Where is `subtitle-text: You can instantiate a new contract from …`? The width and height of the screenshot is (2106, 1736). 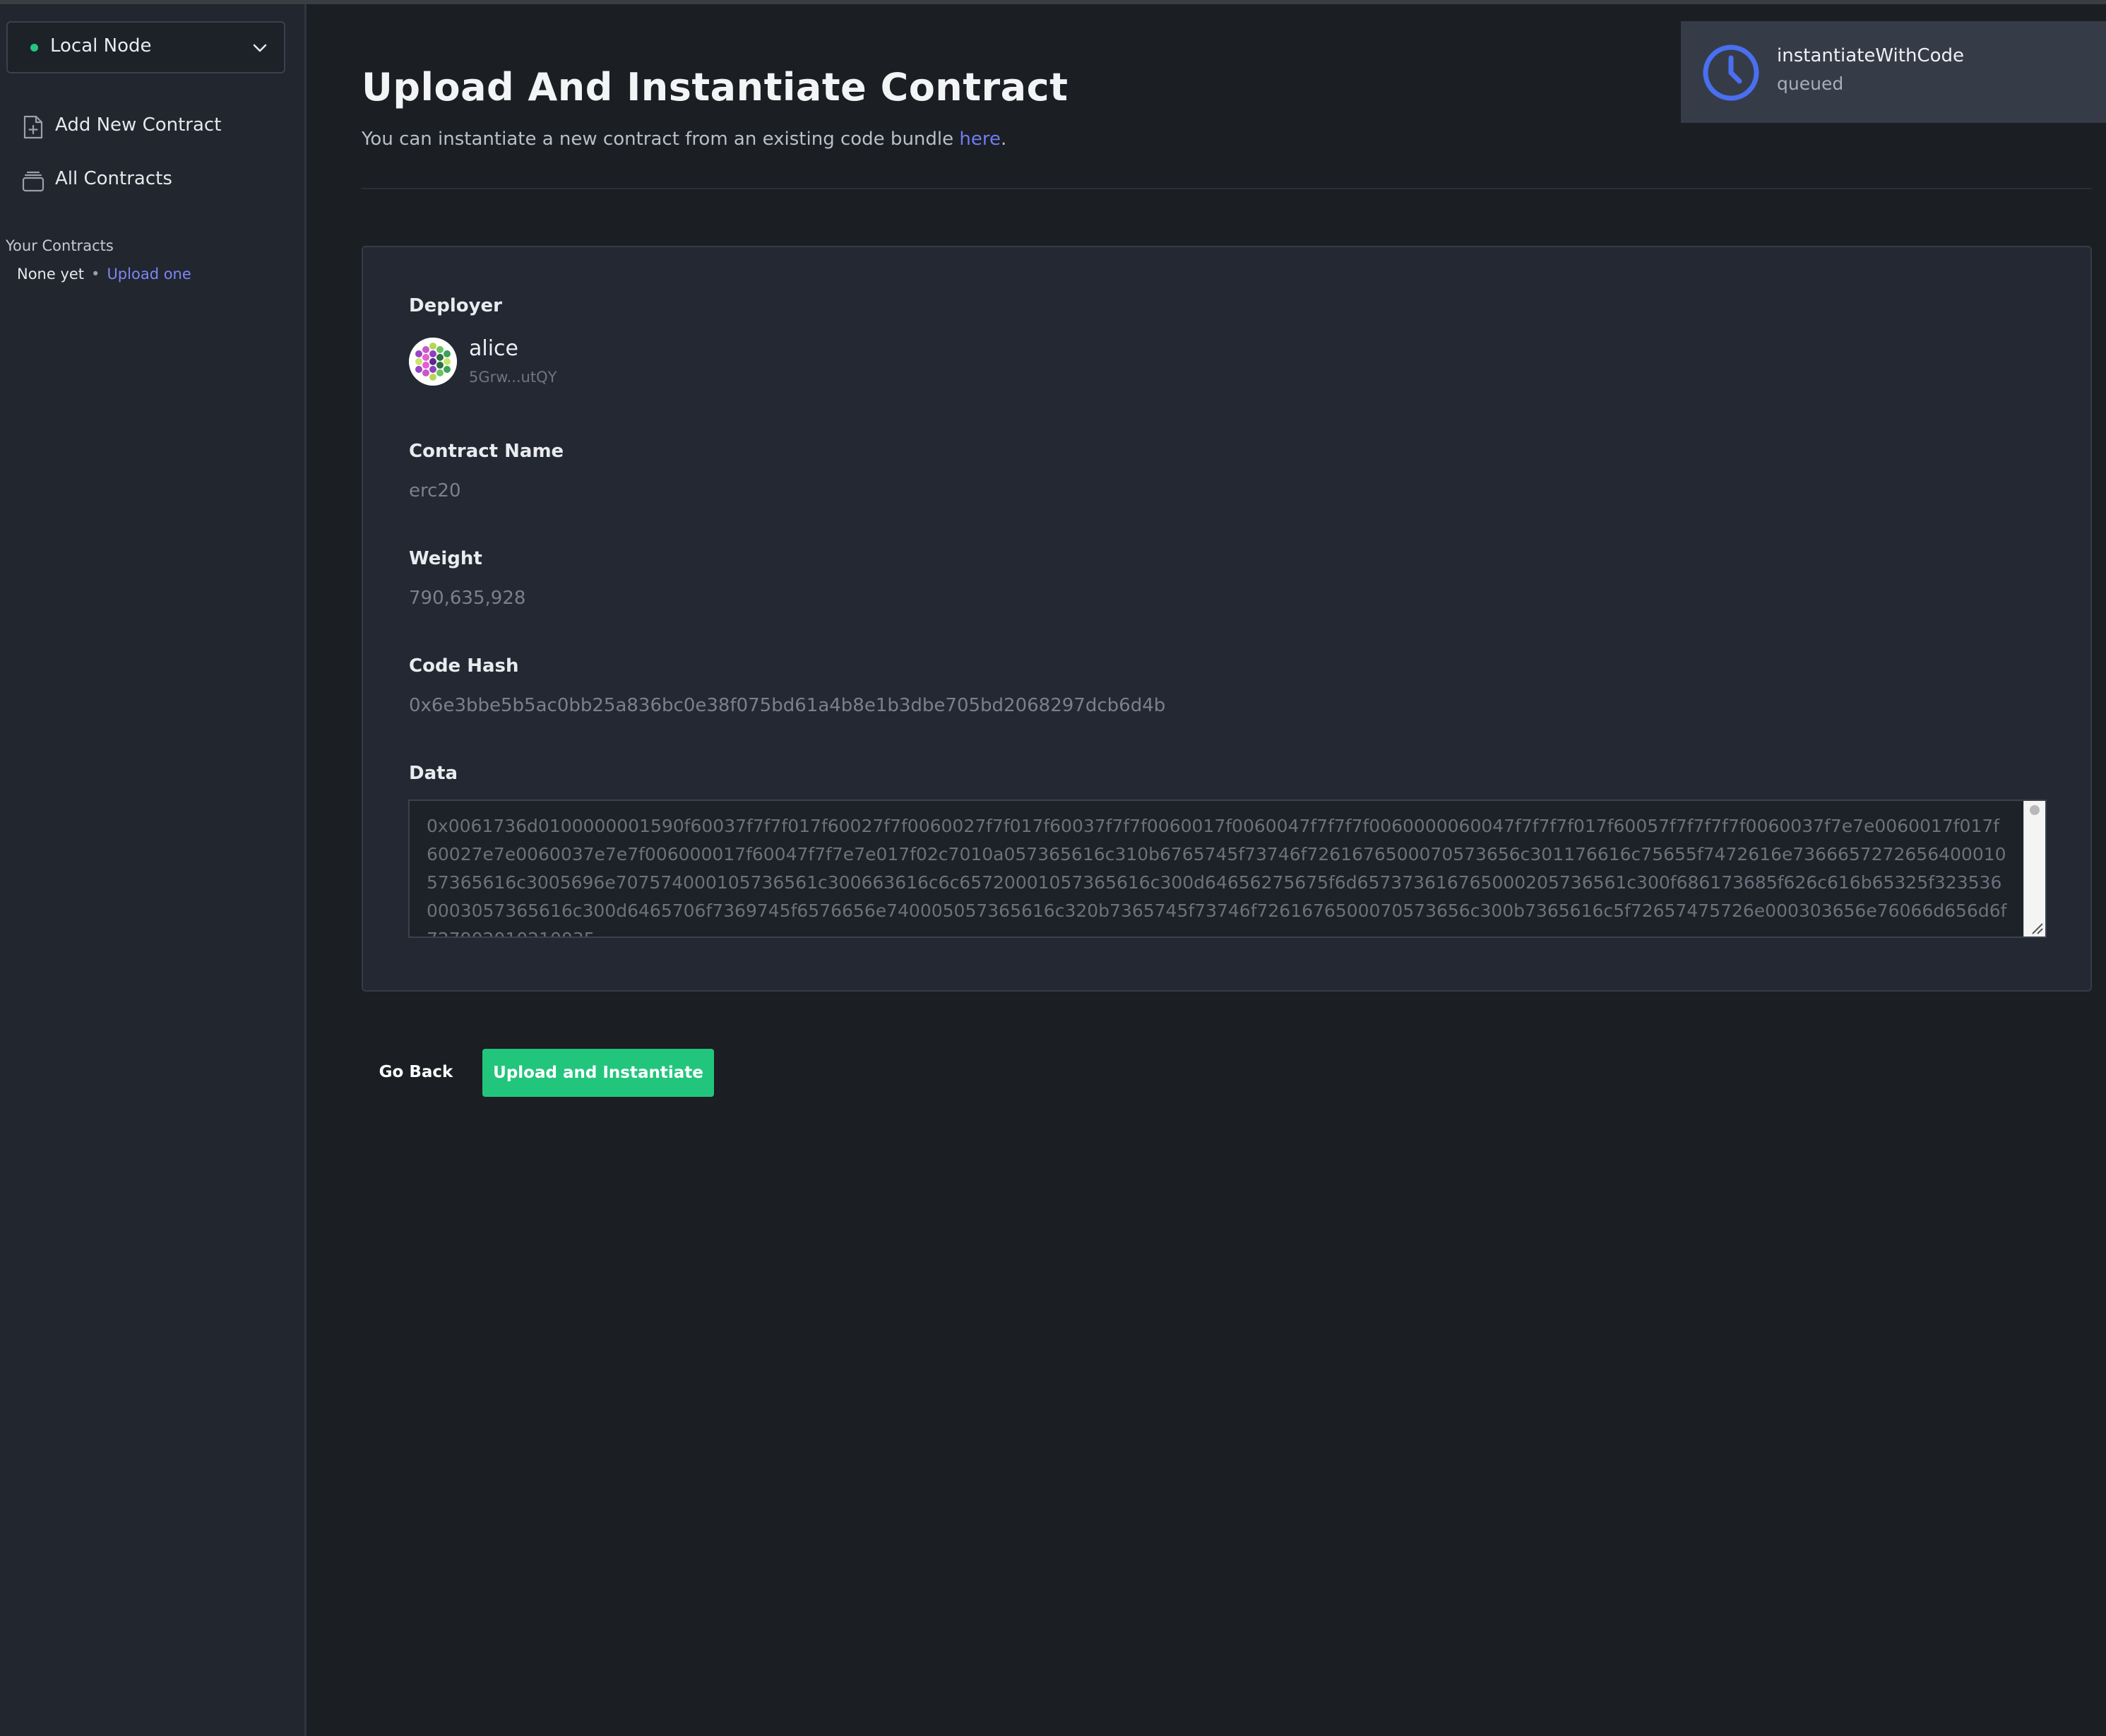 subtitle-text: You can instantiate a new contract from … is located at coordinates (661, 139).